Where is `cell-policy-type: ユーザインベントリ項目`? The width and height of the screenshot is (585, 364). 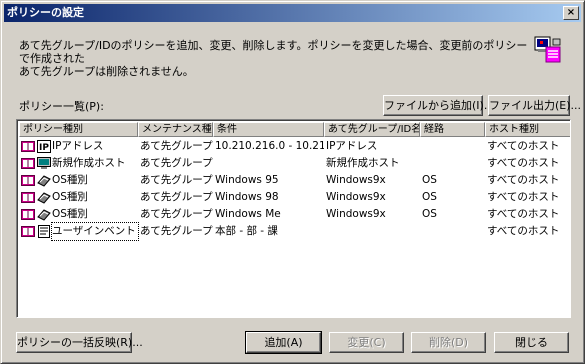
cell-policy-type: ユーザインベントリ項目 is located at coordinates (95, 231).